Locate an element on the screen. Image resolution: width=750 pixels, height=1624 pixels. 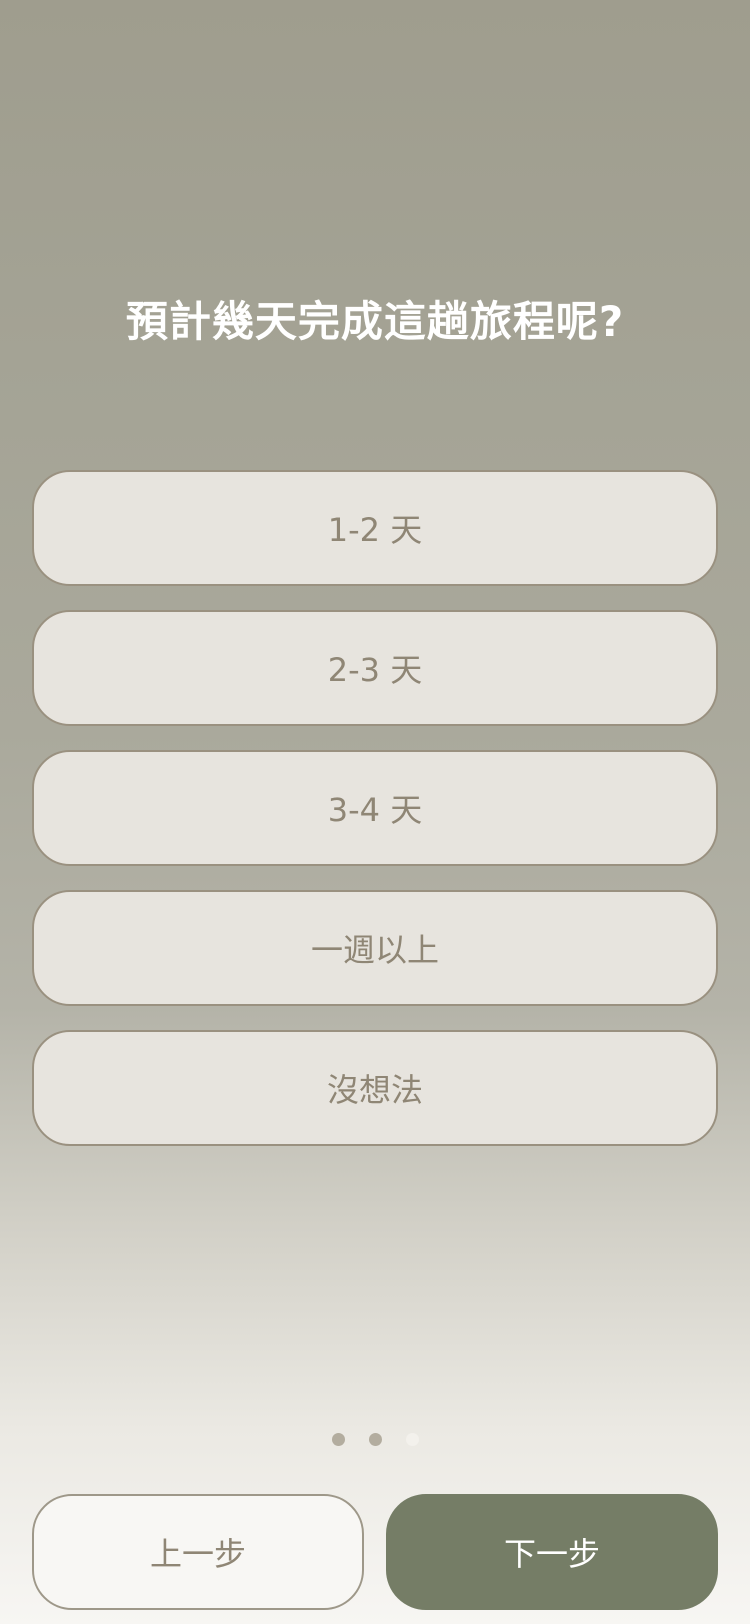
option-over-a-week: 一週以上 is located at coordinates (375, 948).